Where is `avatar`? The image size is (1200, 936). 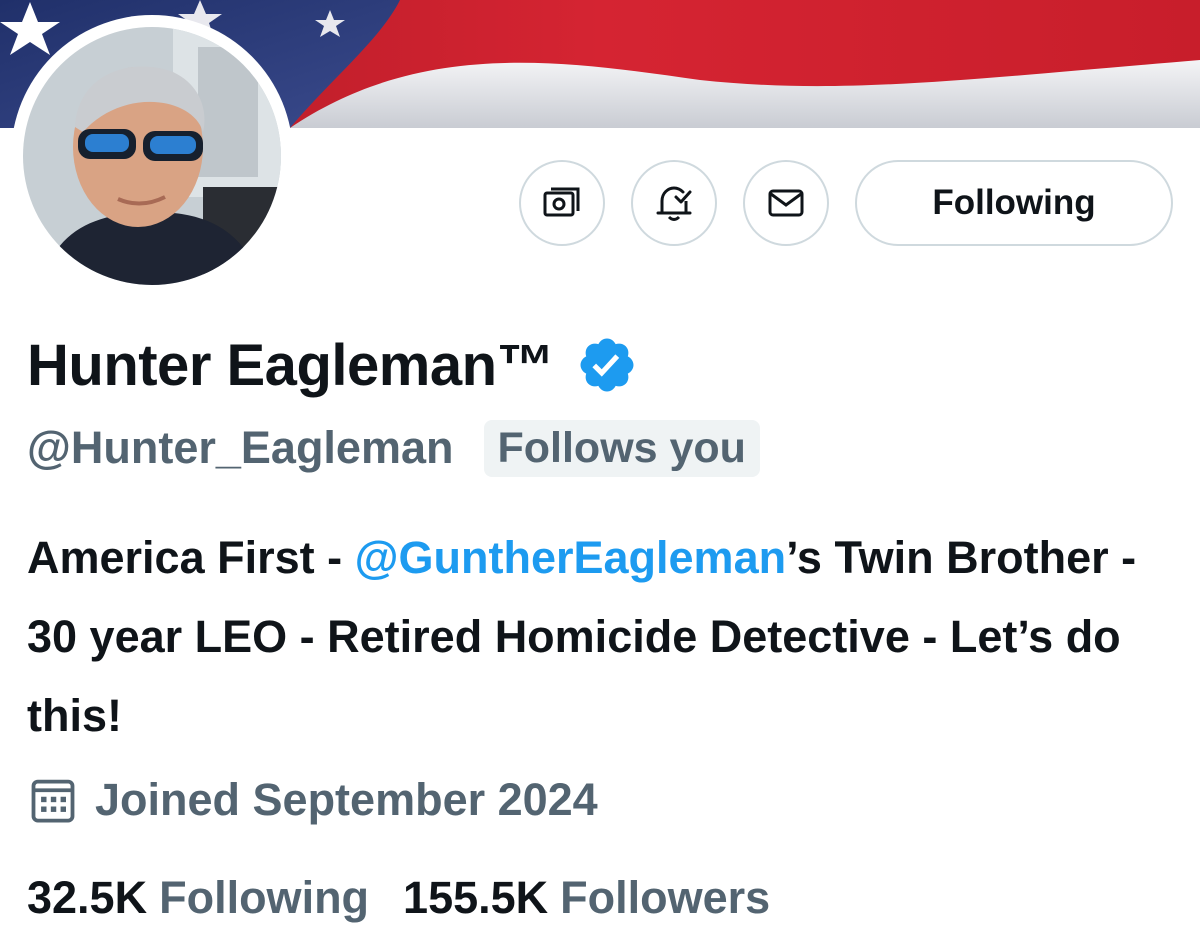 avatar is located at coordinates (152, 156).